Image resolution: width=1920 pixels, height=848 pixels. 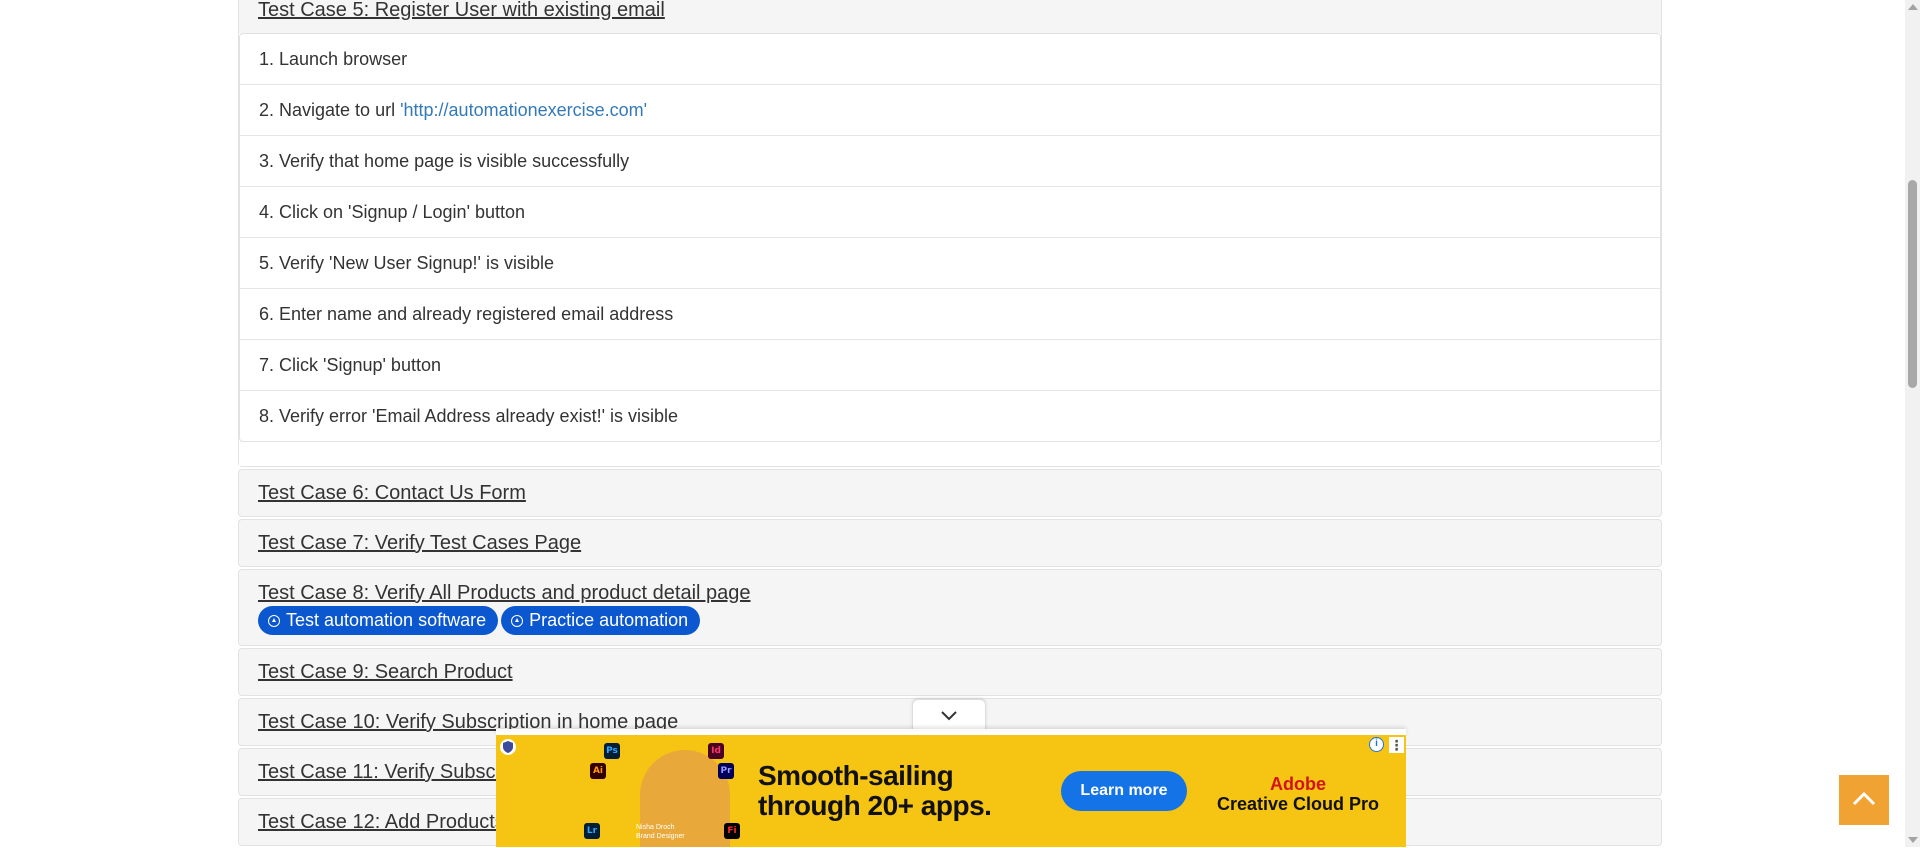 I want to click on test-case-heading: Test Case 7: Verify Test Cases Page, so click(x=950, y=543).